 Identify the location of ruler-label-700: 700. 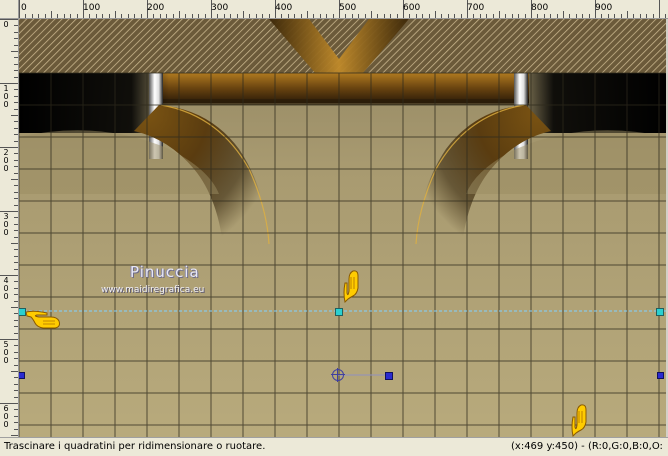
(476, 8).